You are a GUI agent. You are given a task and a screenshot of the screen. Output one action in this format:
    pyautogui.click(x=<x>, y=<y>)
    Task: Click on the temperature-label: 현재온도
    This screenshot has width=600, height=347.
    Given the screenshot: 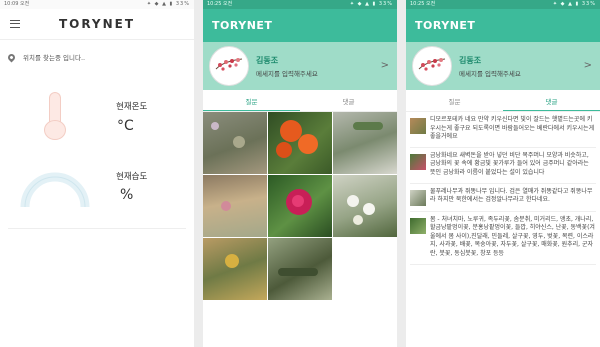 What is the action you would take?
    pyautogui.click(x=132, y=107)
    